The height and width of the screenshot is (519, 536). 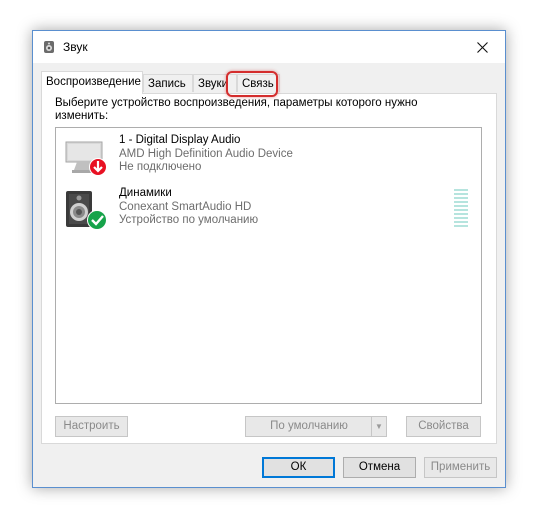 What do you see at coordinates (189, 220) in the screenshot?
I see `device-status: Устройство по умолчанию` at bounding box center [189, 220].